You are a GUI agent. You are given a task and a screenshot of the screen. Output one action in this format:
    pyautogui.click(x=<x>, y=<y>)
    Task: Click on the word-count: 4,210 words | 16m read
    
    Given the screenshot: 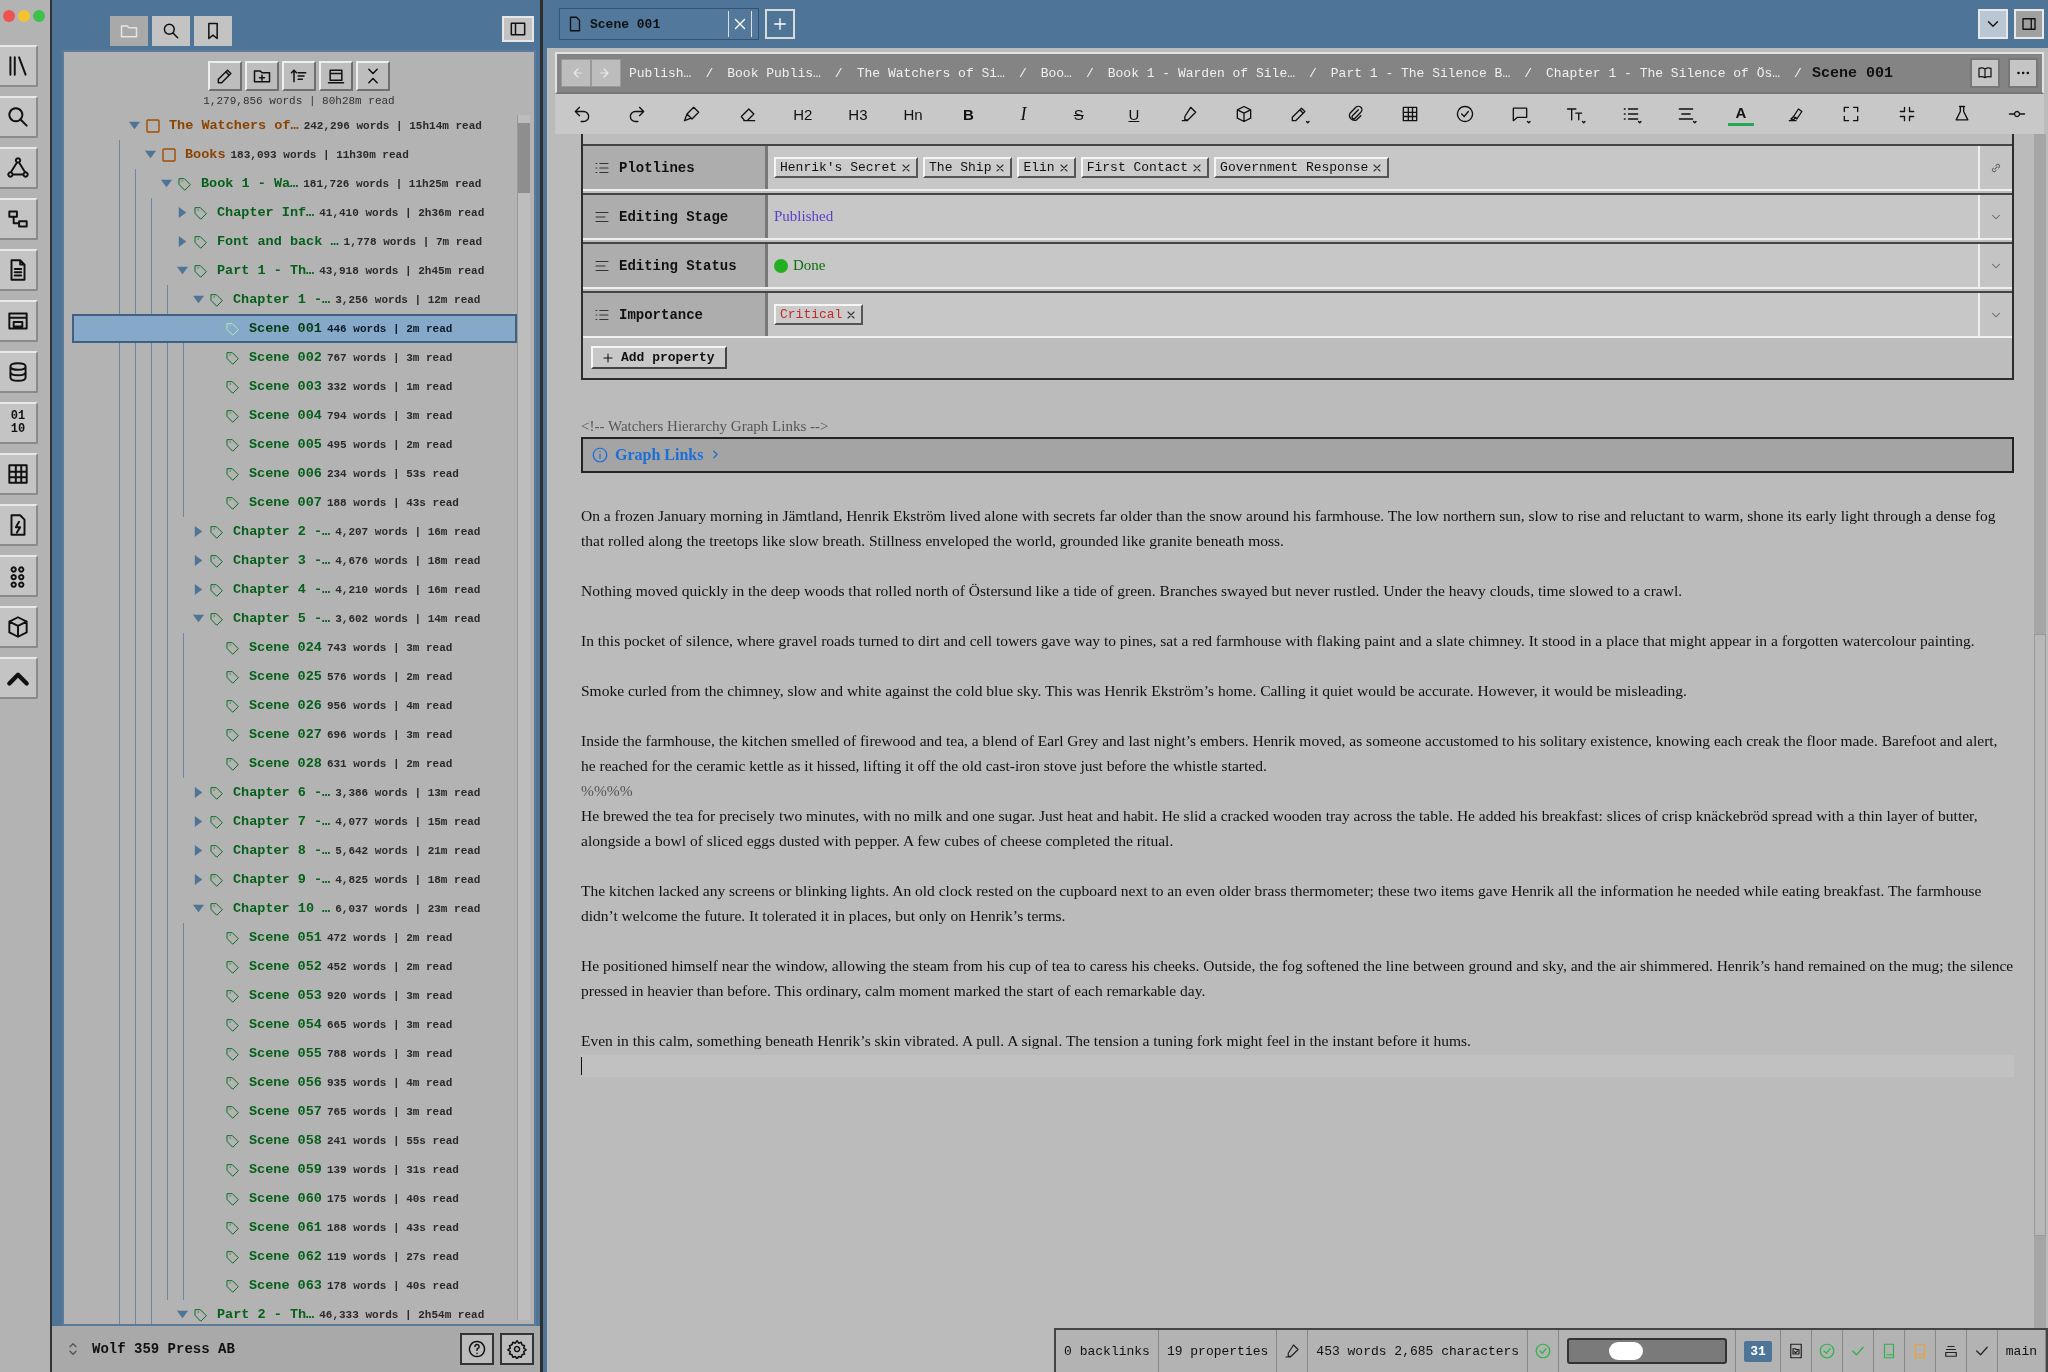 What is the action you would take?
    pyautogui.click(x=408, y=589)
    